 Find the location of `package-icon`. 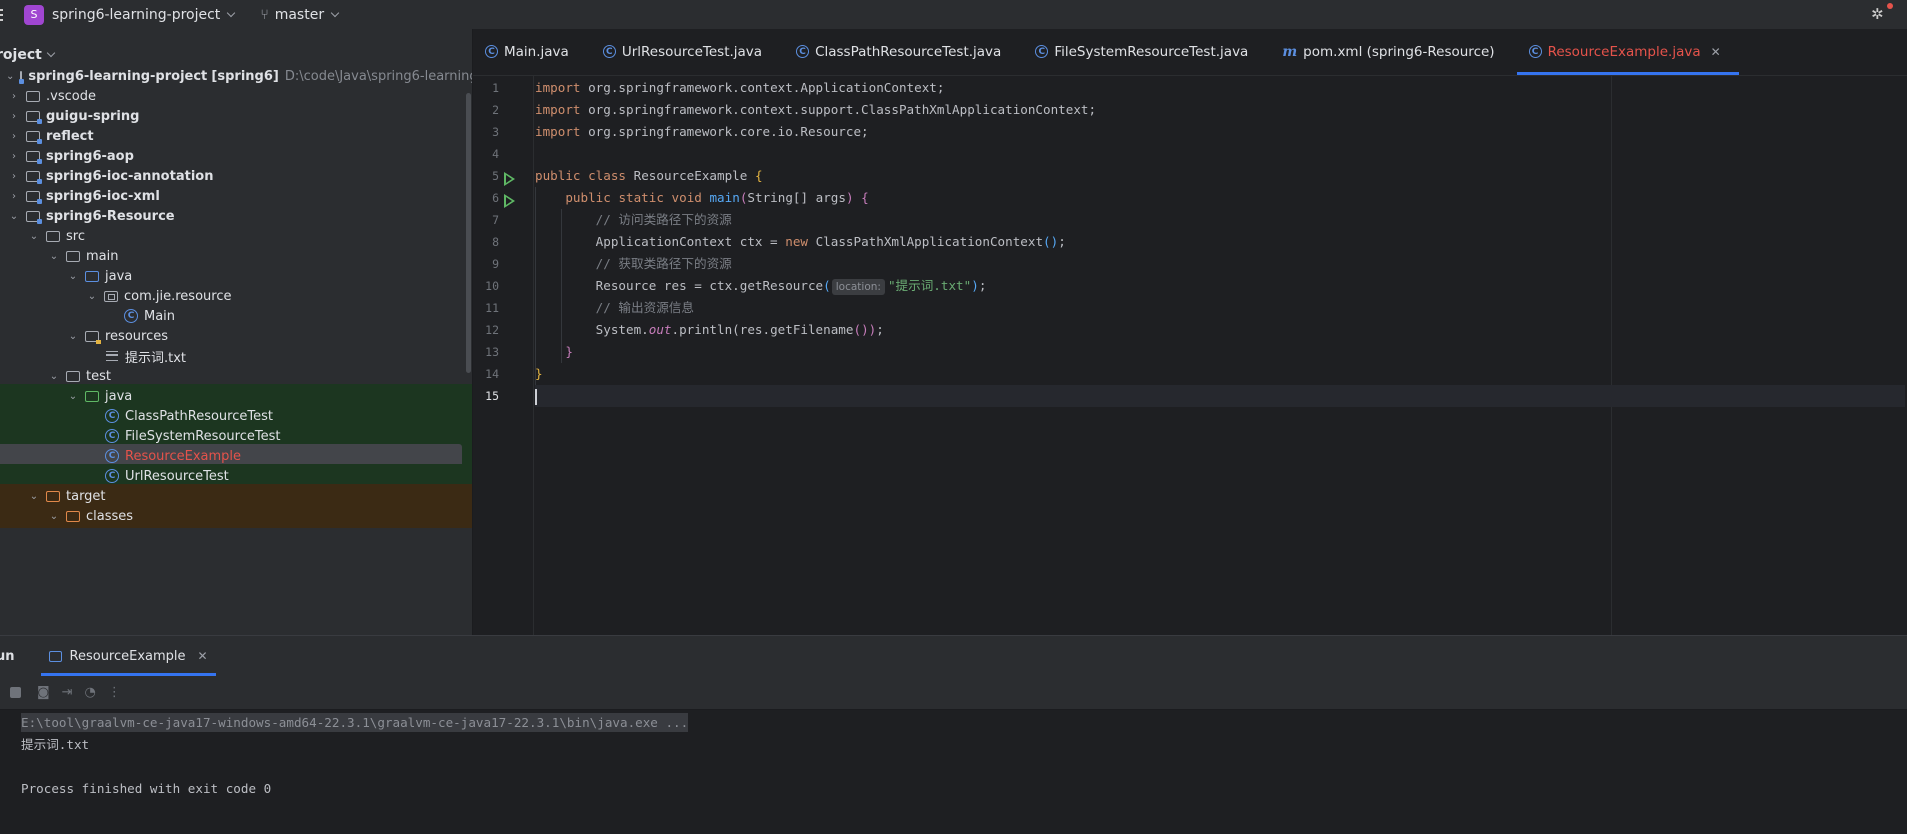

package-icon is located at coordinates (111, 296).